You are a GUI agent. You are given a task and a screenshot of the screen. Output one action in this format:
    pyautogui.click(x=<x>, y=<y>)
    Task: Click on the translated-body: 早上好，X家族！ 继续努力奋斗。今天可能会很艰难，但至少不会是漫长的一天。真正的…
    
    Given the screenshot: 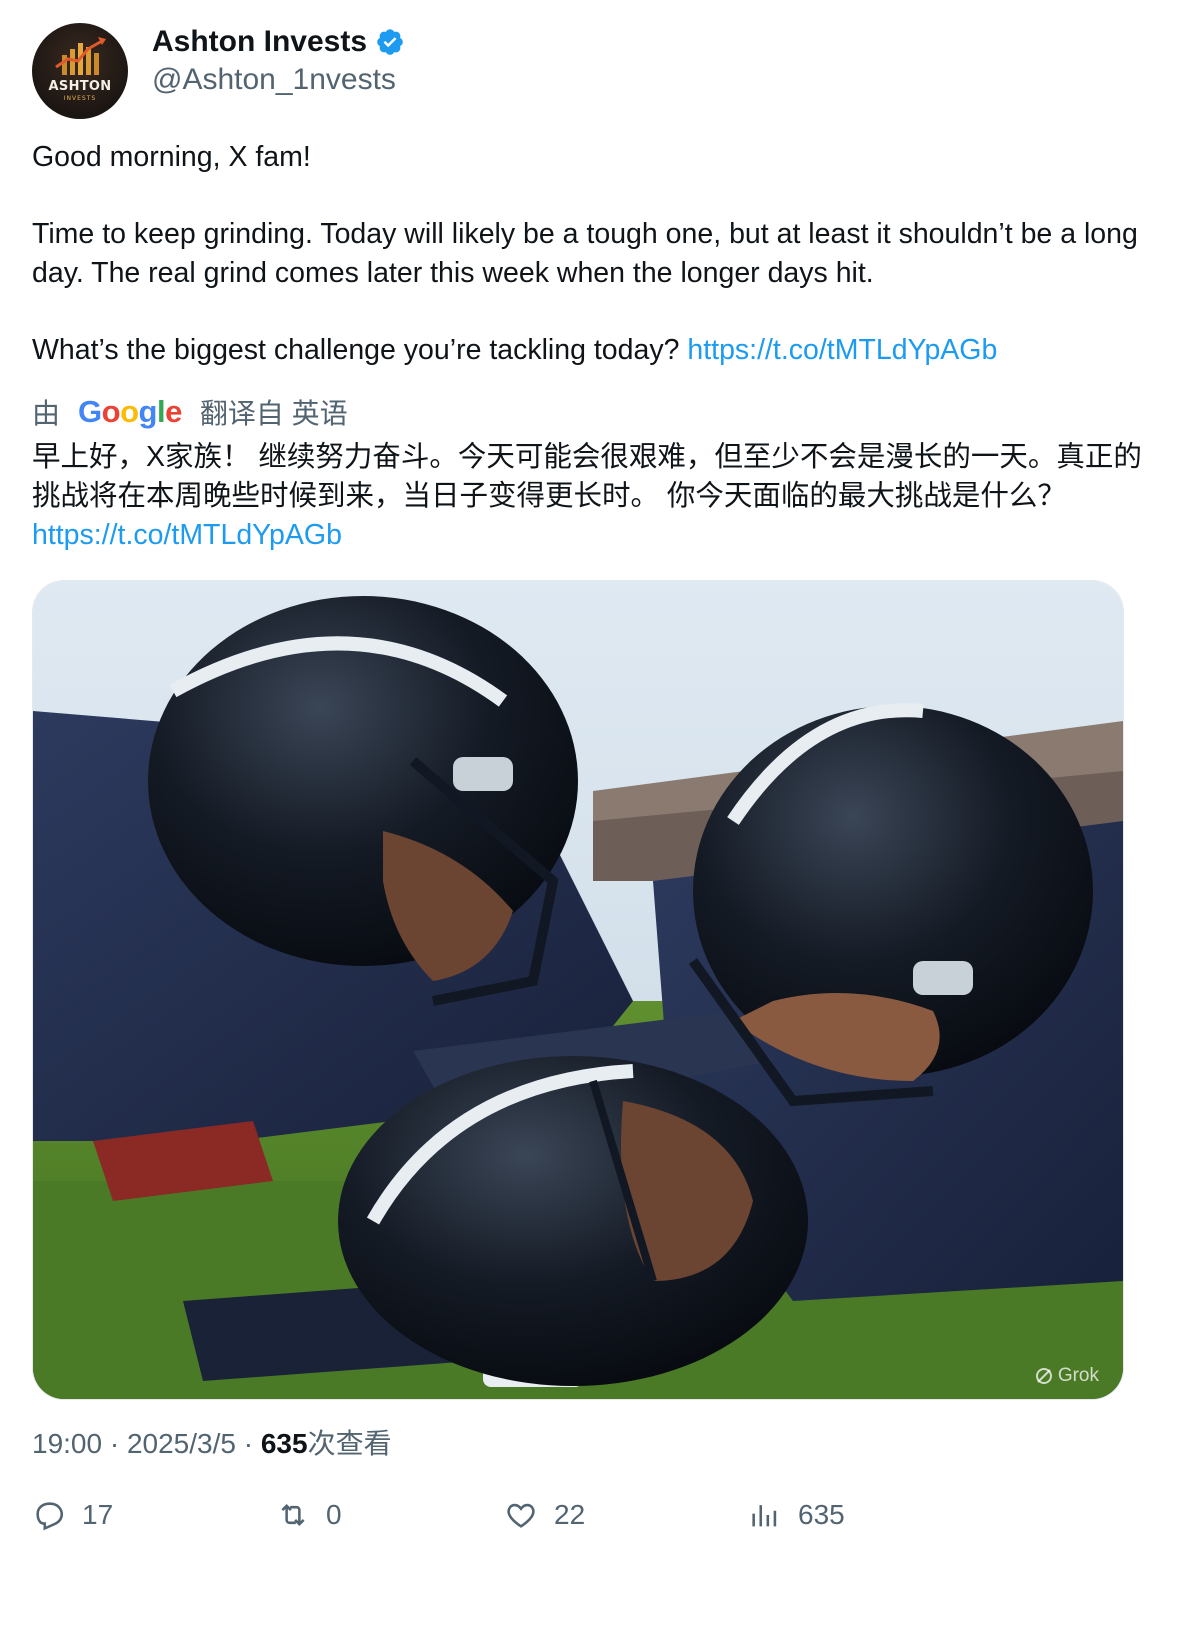 What is the action you would take?
    pyautogui.click(x=587, y=476)
    